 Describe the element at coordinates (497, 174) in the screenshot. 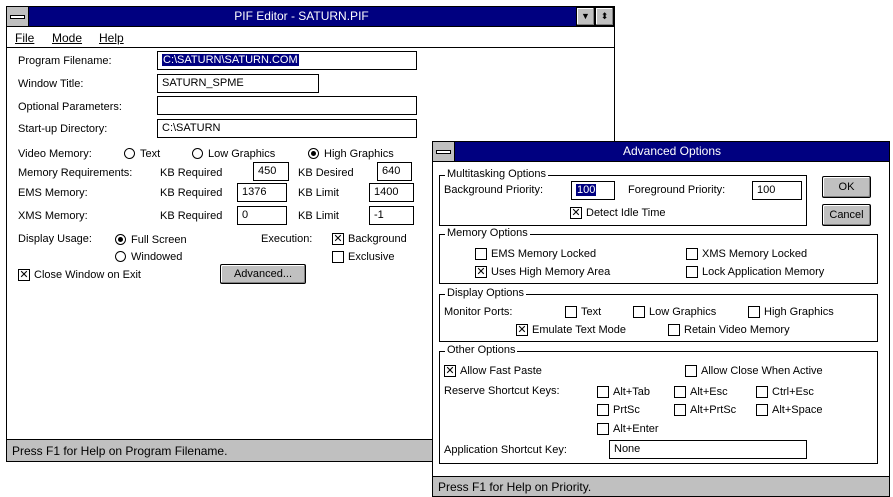

I see `multitasking-options-title: Multitasking Options` at that location.